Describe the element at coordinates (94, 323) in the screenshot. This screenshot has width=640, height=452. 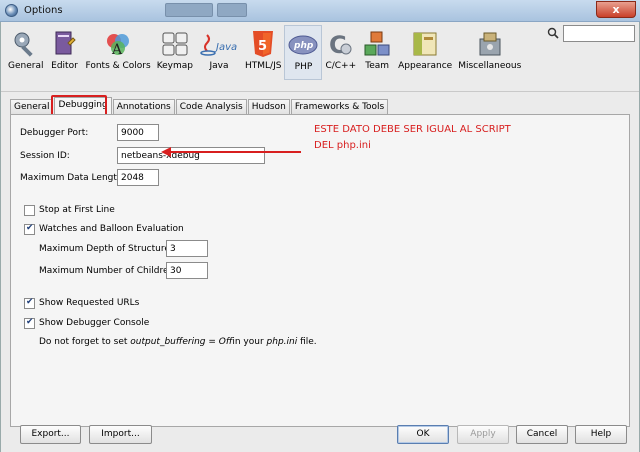
I see `show-console-label: Show Debugger Console` at that location.